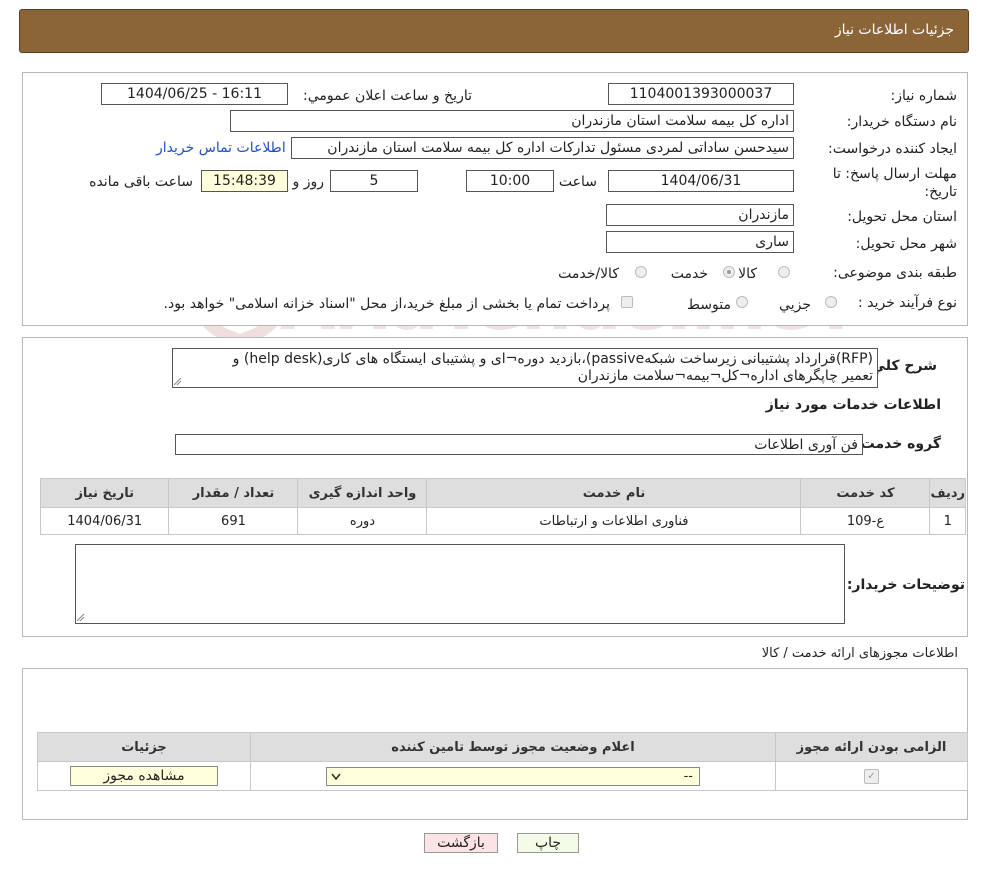 Image resolution: width=985 pixels, height=875 pixels. Describe the element at coordinates (905, 585) in the screenshot. I see `buyer-notes-label: توضیحات خریدار:` at that location.